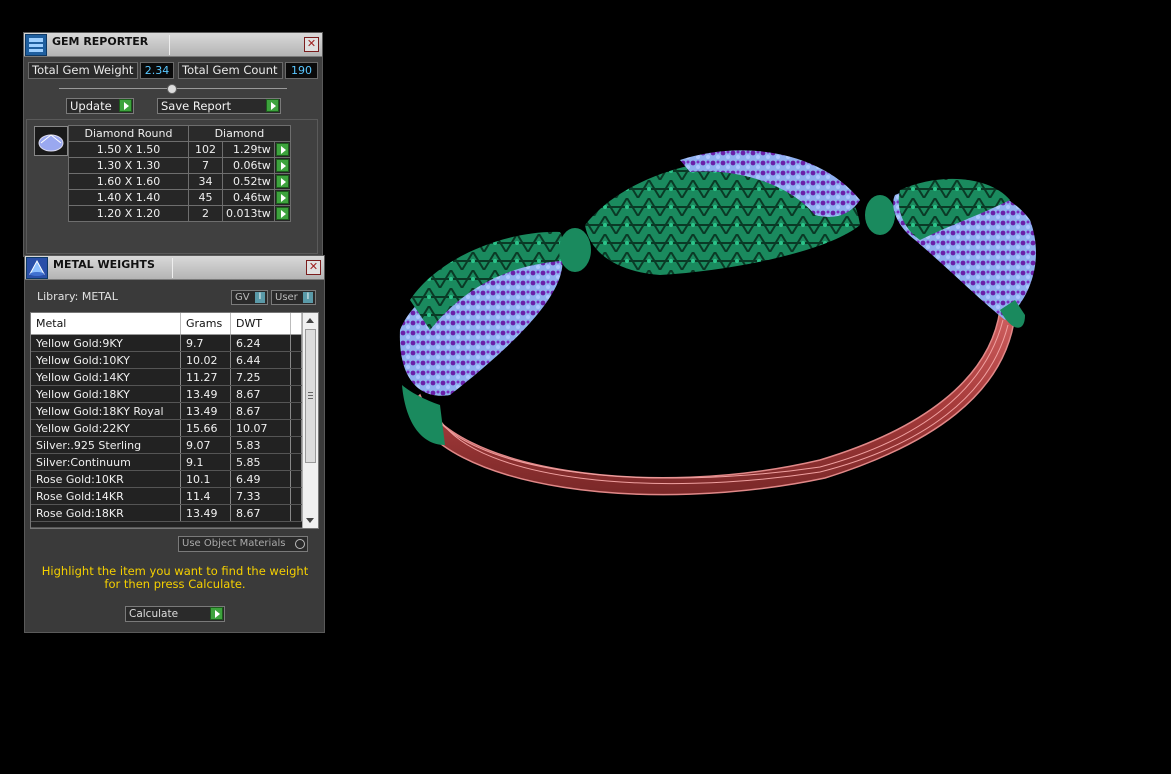 The image size is (1171, 774). I want to click on use-object-materials-label: Use Object Materials, so click(234, 543).